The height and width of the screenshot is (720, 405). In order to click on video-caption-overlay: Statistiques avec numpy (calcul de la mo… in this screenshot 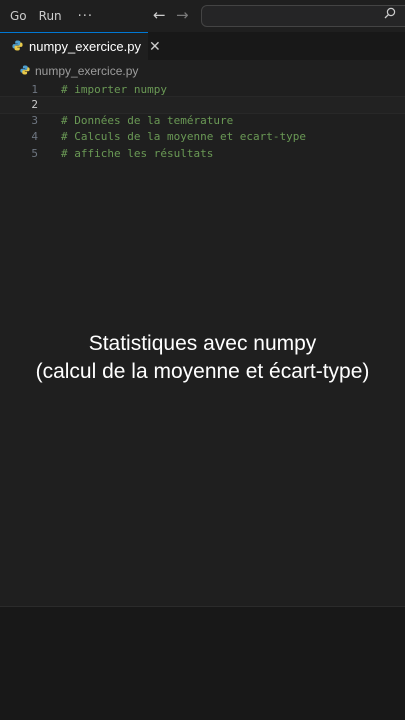, I will do `click(202, 358)`.